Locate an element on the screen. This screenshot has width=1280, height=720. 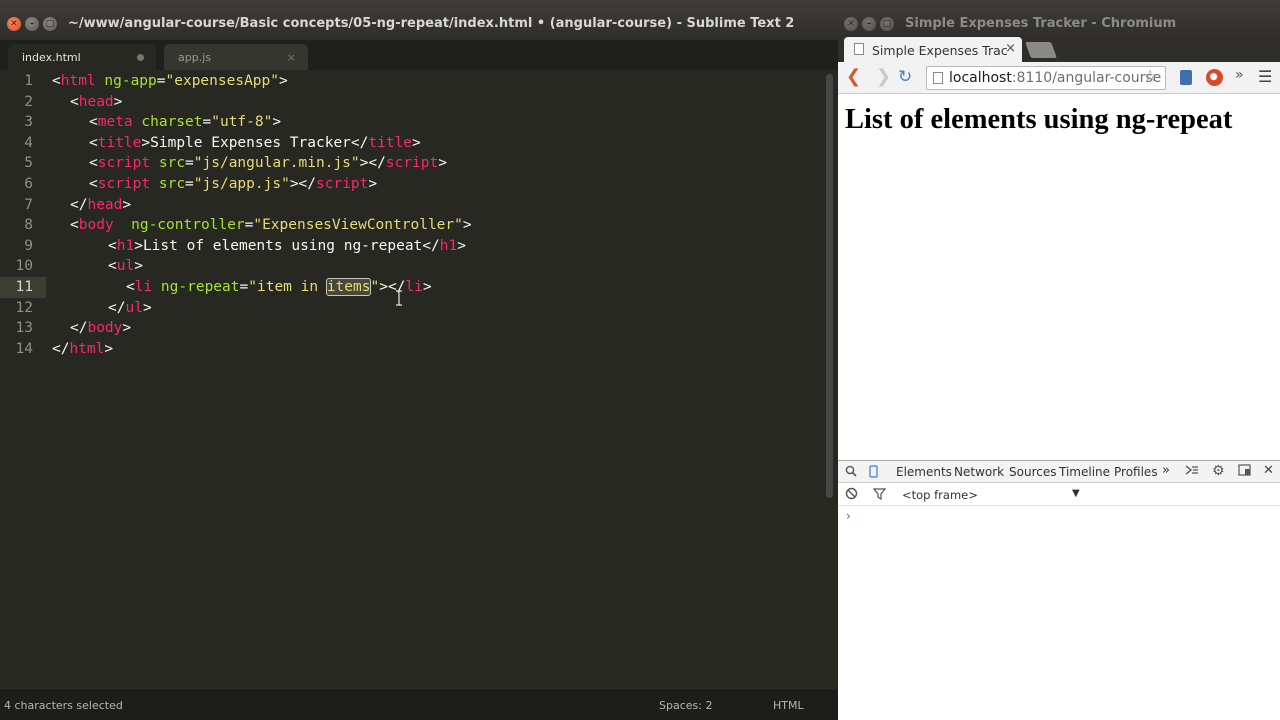
tab-strip: Simple Expenses Trac × is located at coordinates (1059, 49).